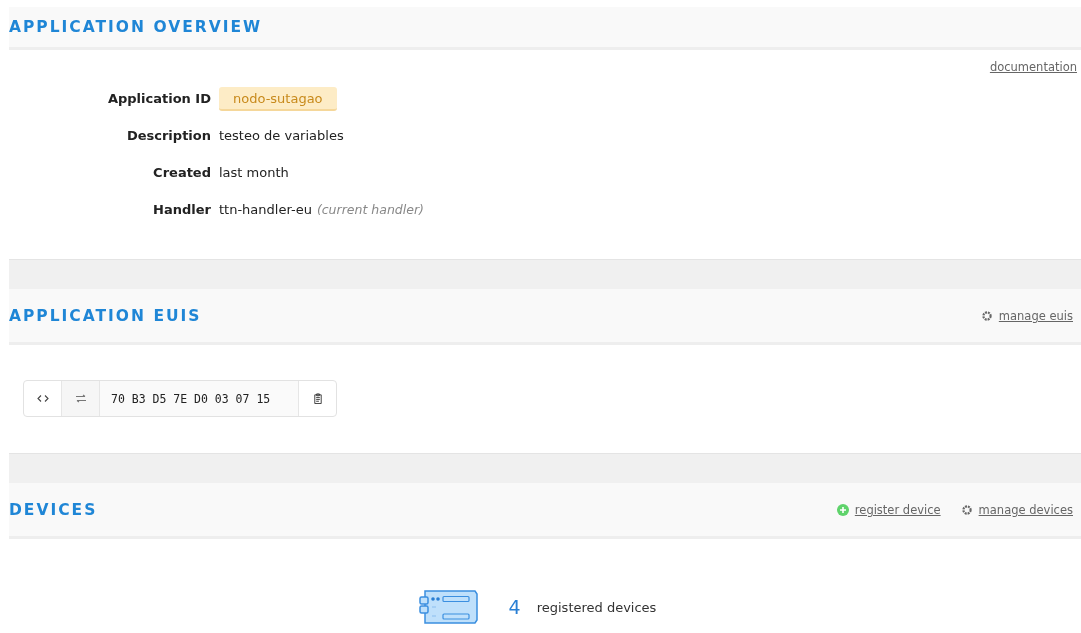 The height and width of the screenshot is (633, 1081). What do you see at coordinates (168, 135) in the screenshot?
I see `field-label: Description` at bounding box center [168, 135].